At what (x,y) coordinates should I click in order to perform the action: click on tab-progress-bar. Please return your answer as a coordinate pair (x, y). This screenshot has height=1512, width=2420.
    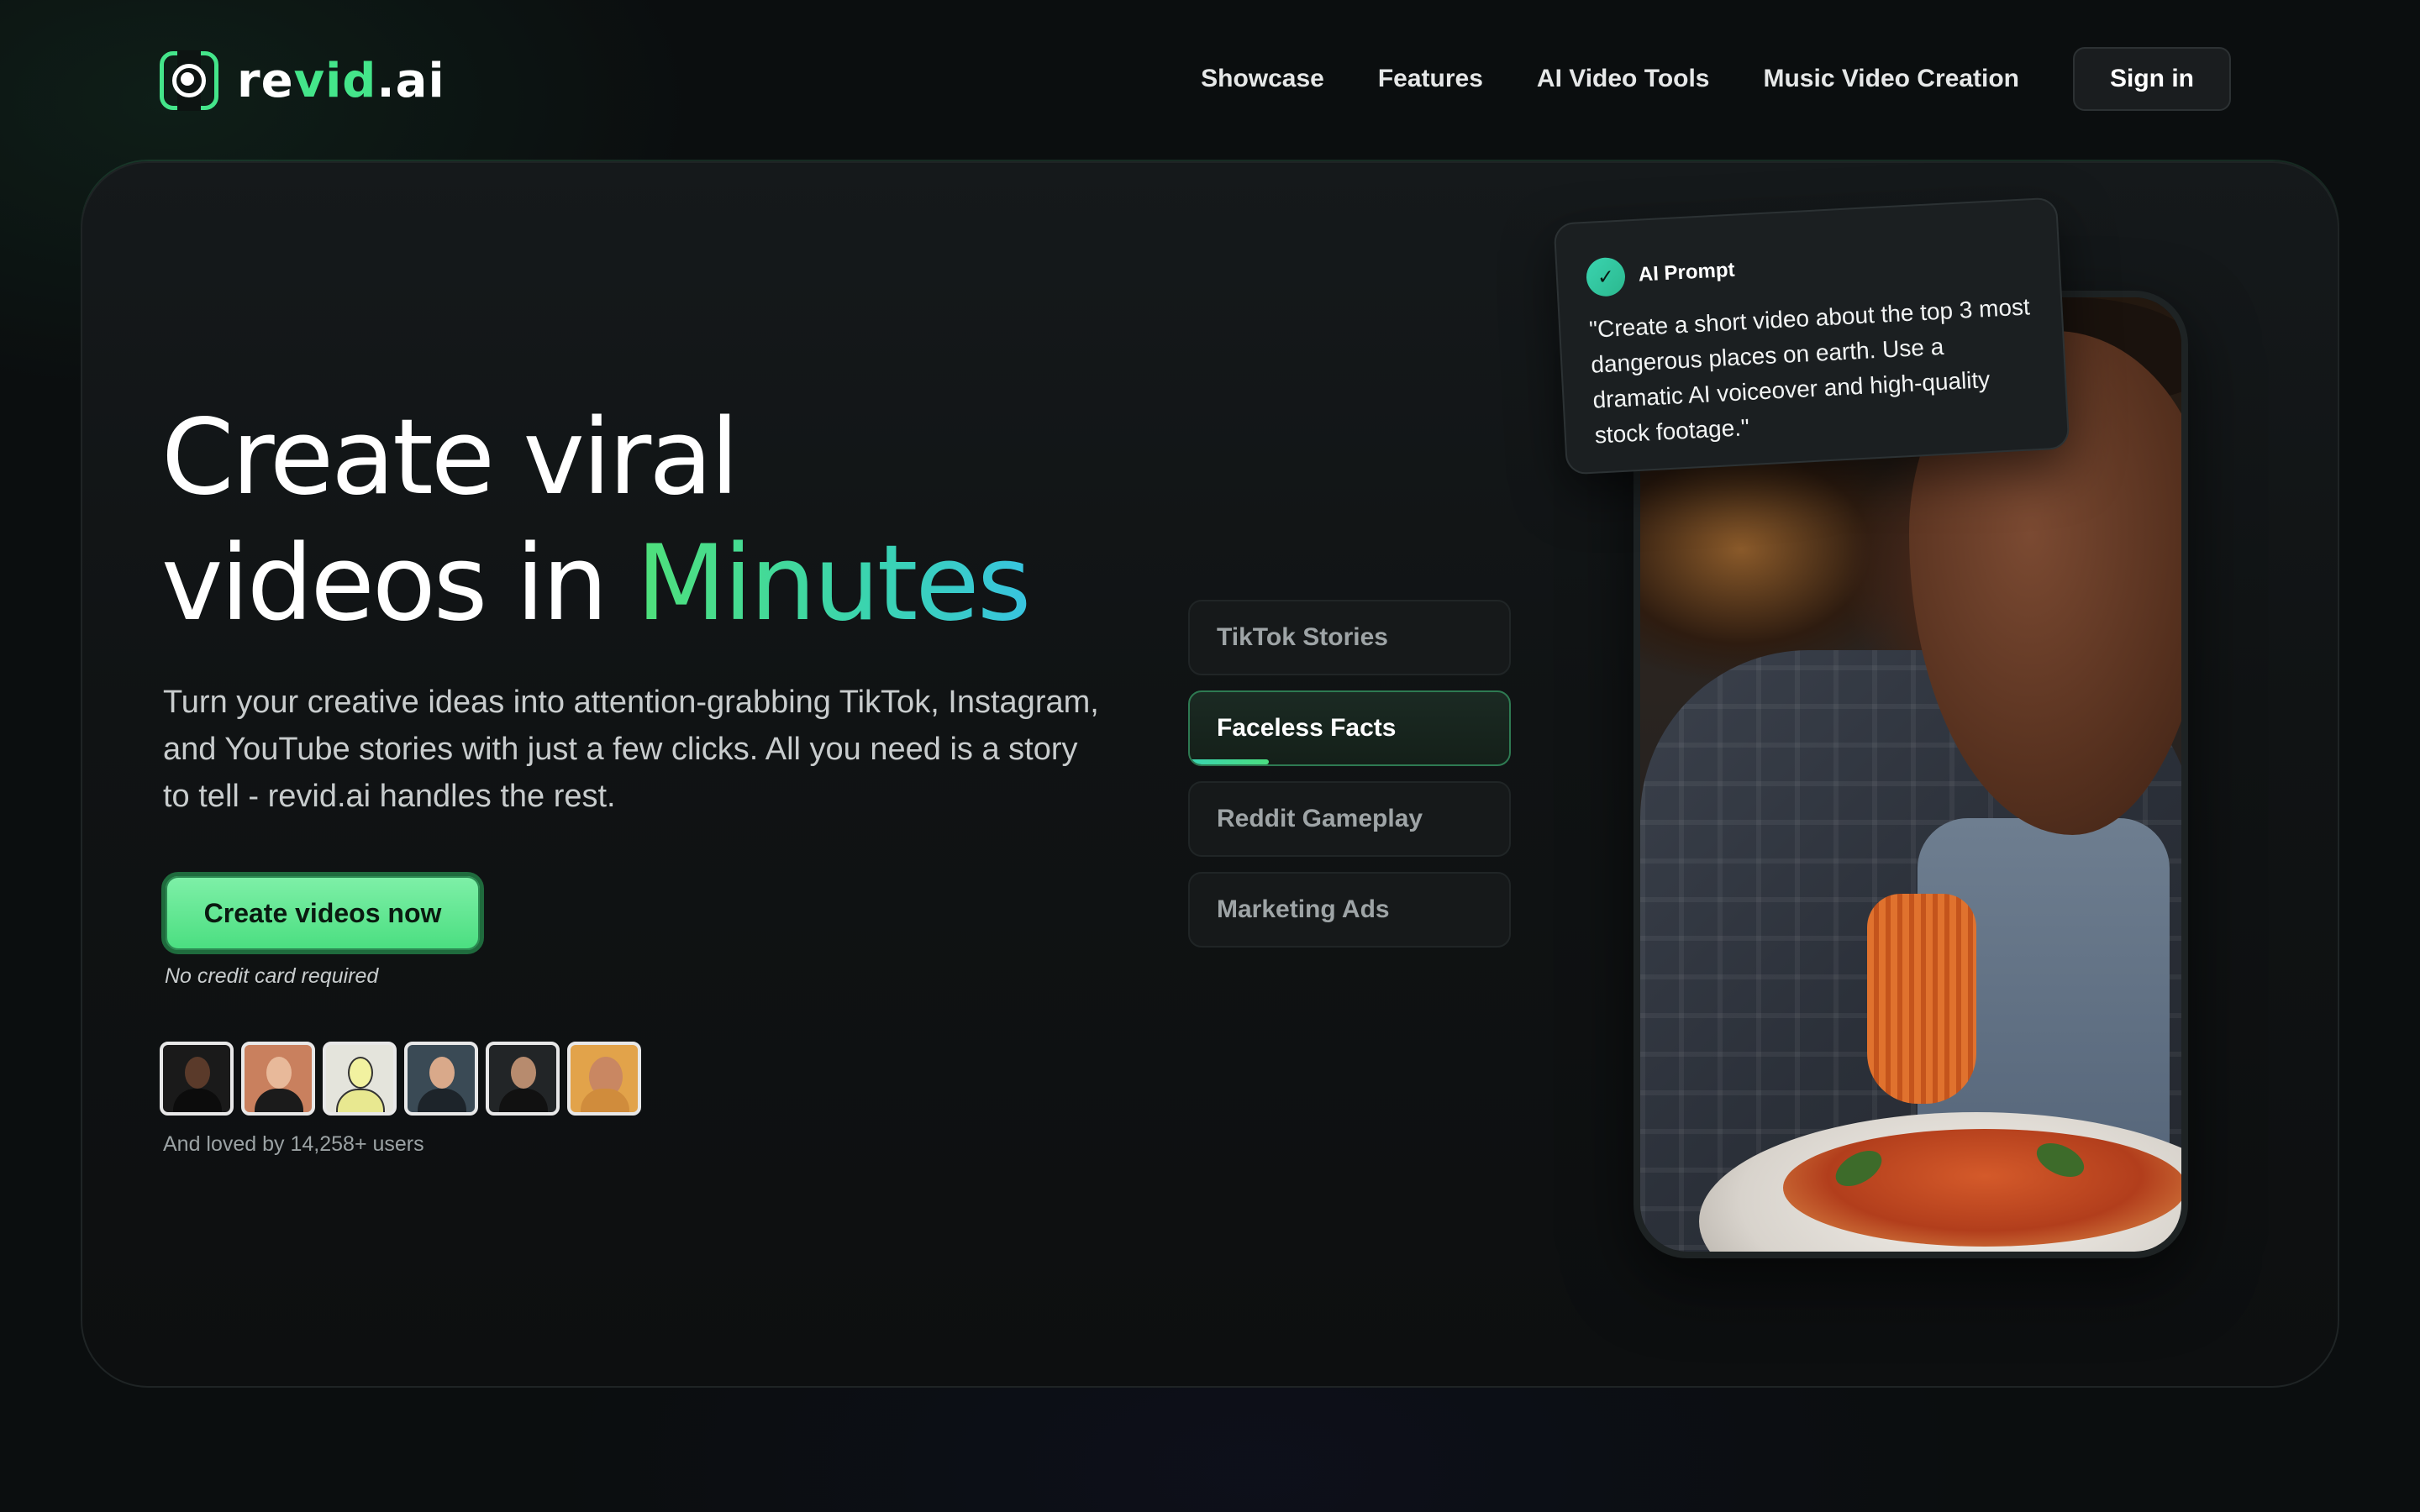
    Looking at the image, I should click on (1229, 761).